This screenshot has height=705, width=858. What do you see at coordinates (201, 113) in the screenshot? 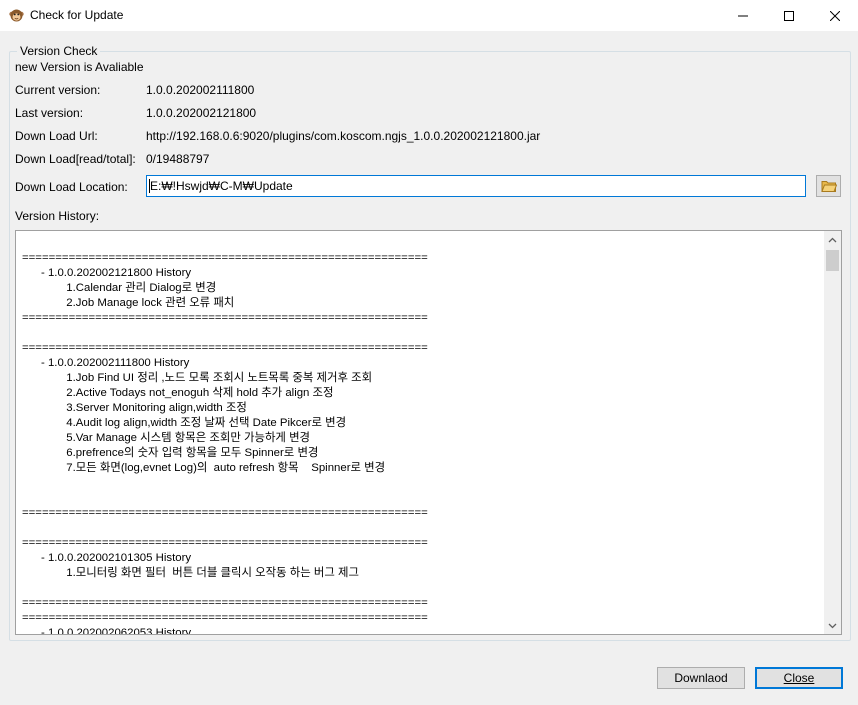
I see `last-version-value: 1.0.0.202002121800` at bounding box center [201, 113].